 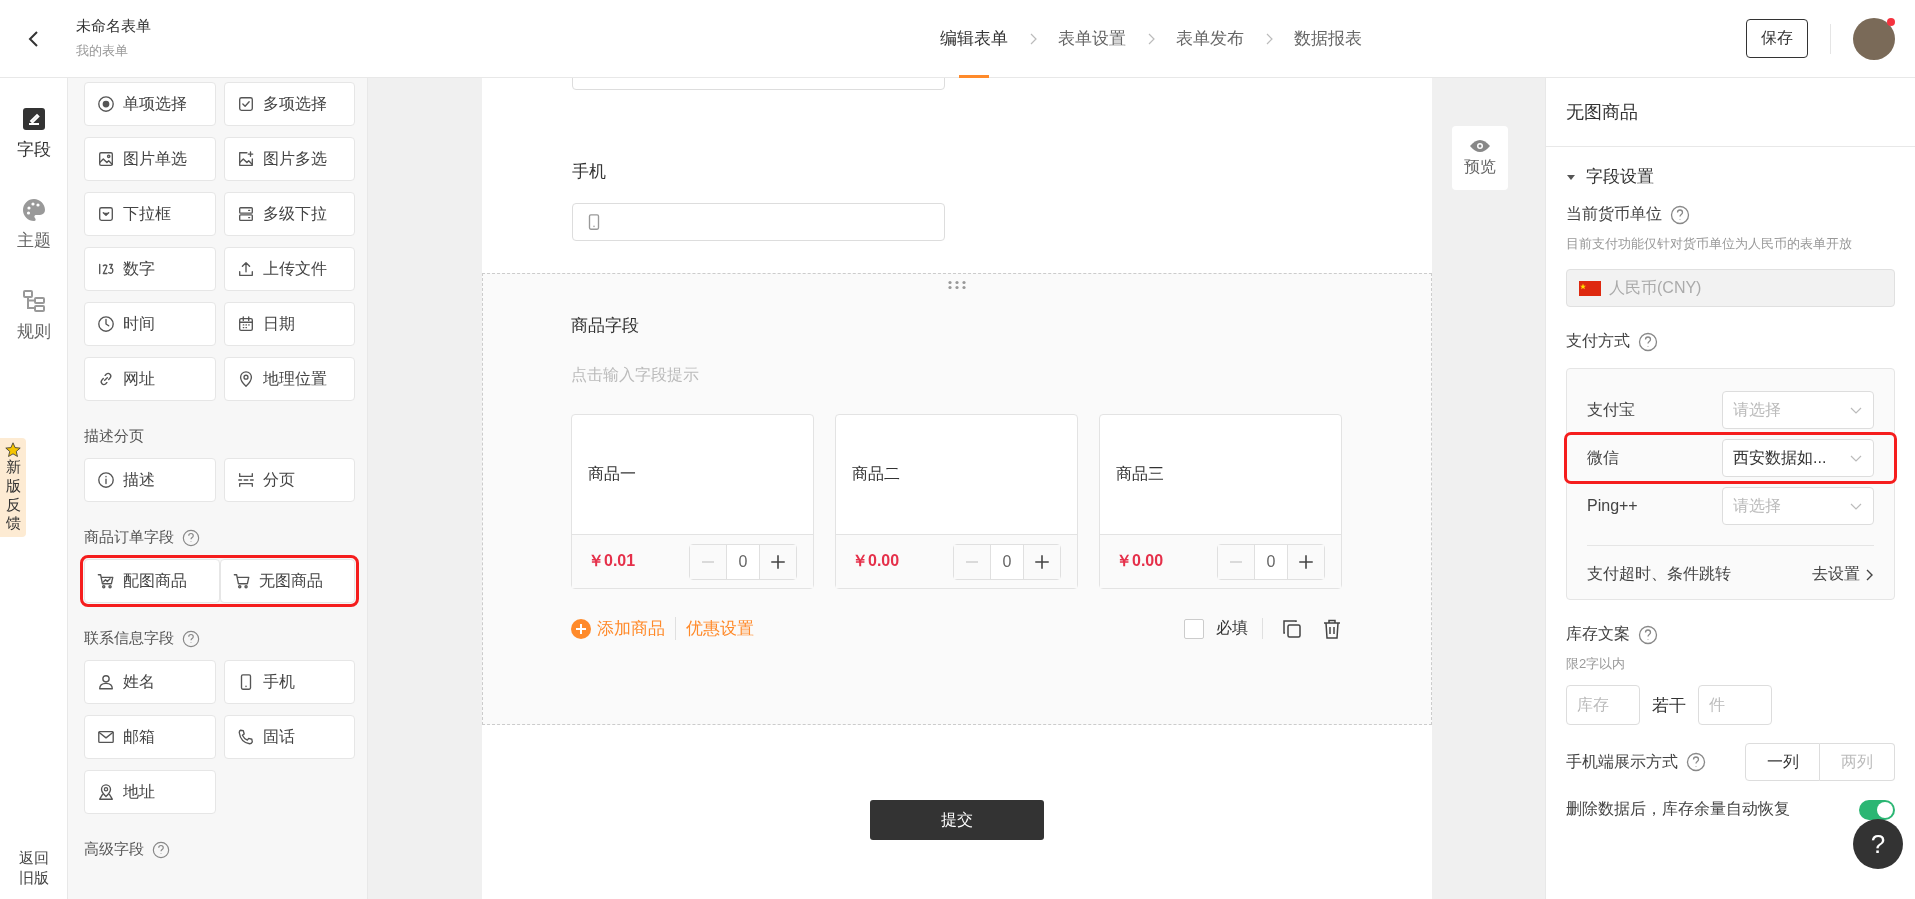 I want to click on flow-rules-icon, so click(x=33, y=301).